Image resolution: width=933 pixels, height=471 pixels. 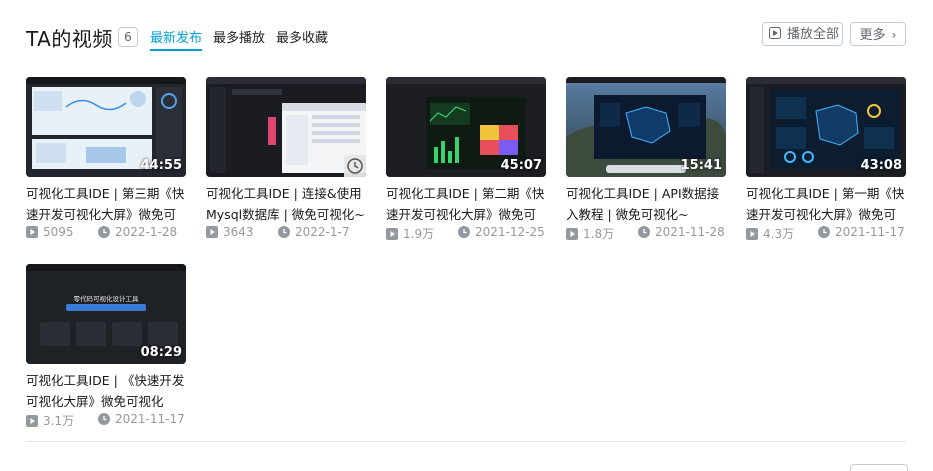 What do you see at coordinates (146, 232) in the screenshot?
I see `publish-date: 2022-1-28` at bounding box center [146, 232].